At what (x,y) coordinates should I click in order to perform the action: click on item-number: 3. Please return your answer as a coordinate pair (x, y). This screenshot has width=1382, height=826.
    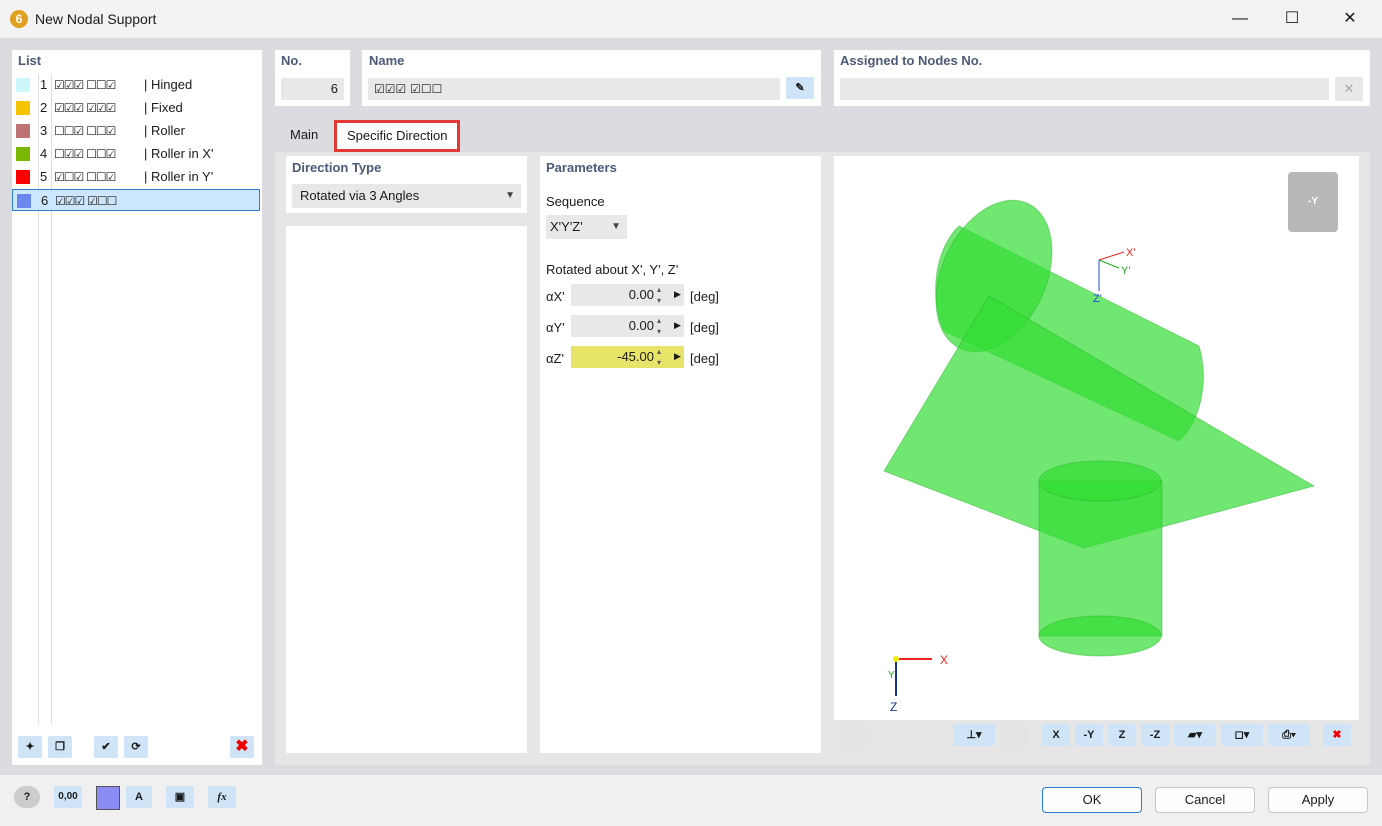
    Looking at the image, I should click on (44, 130).